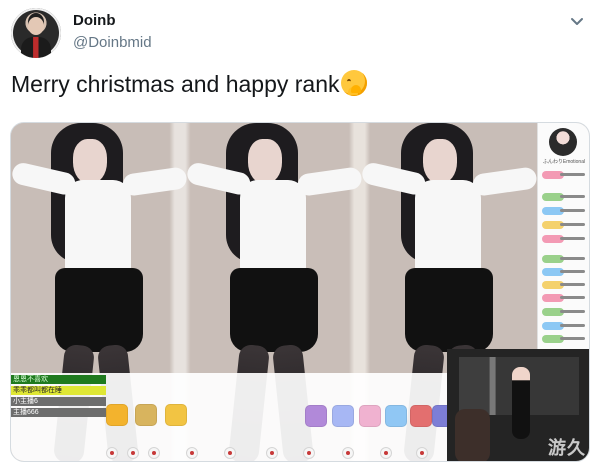 The height and width of the screenshot is (468, 600). What do you see at coordinates (112, 43) in the screenshot?
I see `user-handle: @Doinbmid` at bounding box center [112, 43].